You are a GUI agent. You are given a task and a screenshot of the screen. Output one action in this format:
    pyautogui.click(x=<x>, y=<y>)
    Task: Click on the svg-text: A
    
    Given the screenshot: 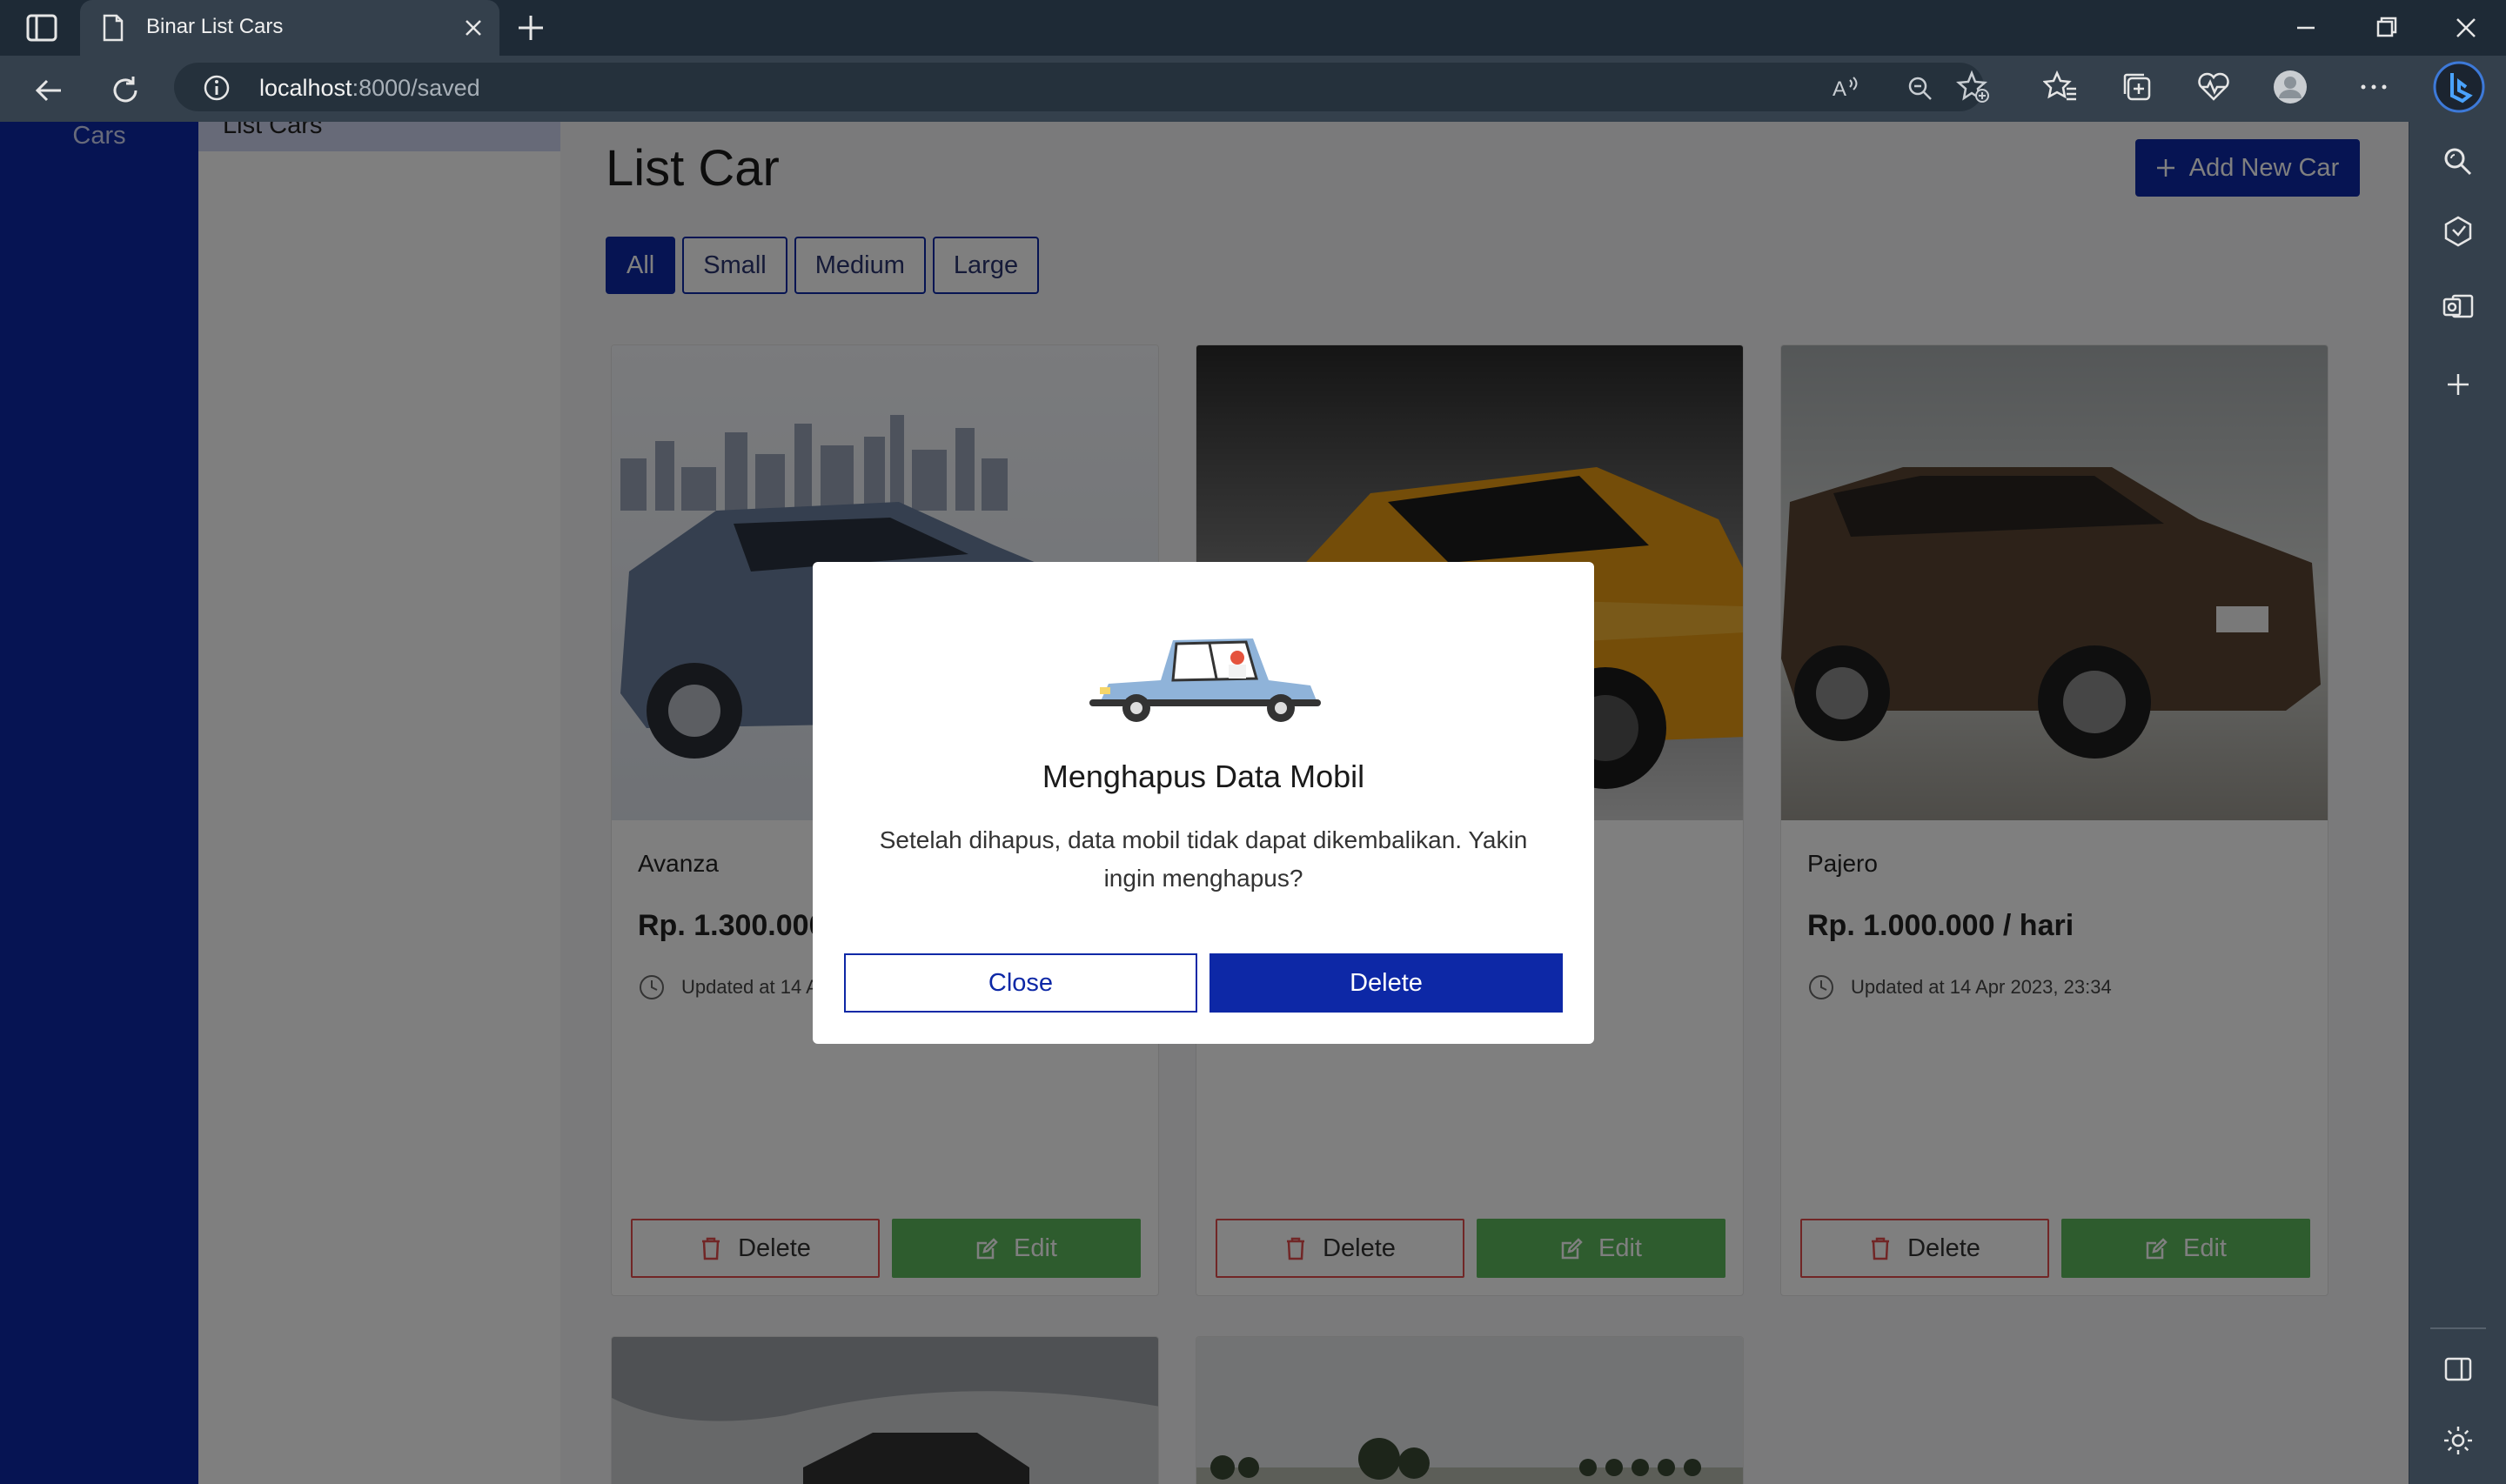 What is the action you would take?
    pyautogui.click(x=1839, y=89)
    